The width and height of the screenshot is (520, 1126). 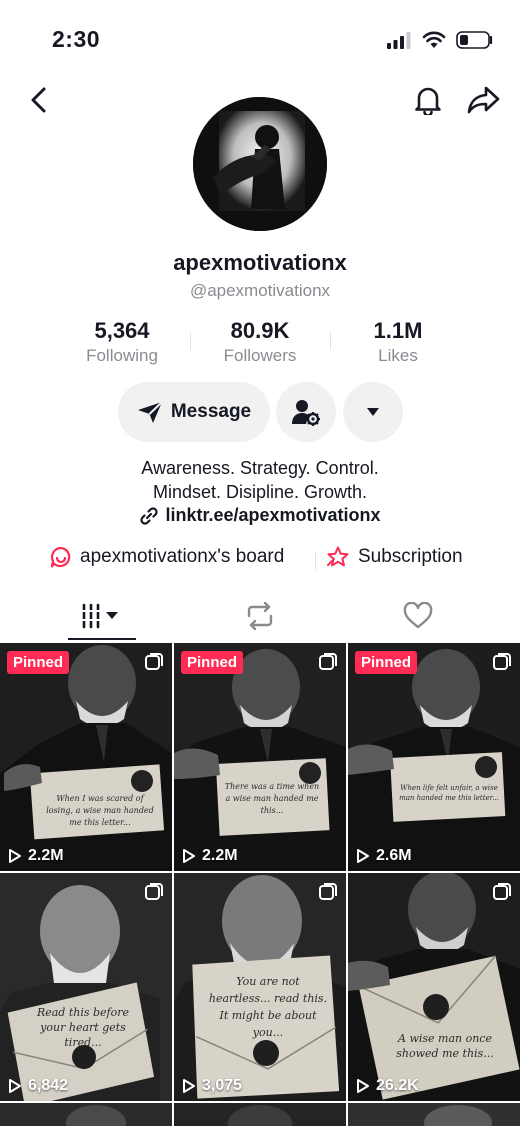 I want to click on wifi-icon, so click(x=434, y=39).